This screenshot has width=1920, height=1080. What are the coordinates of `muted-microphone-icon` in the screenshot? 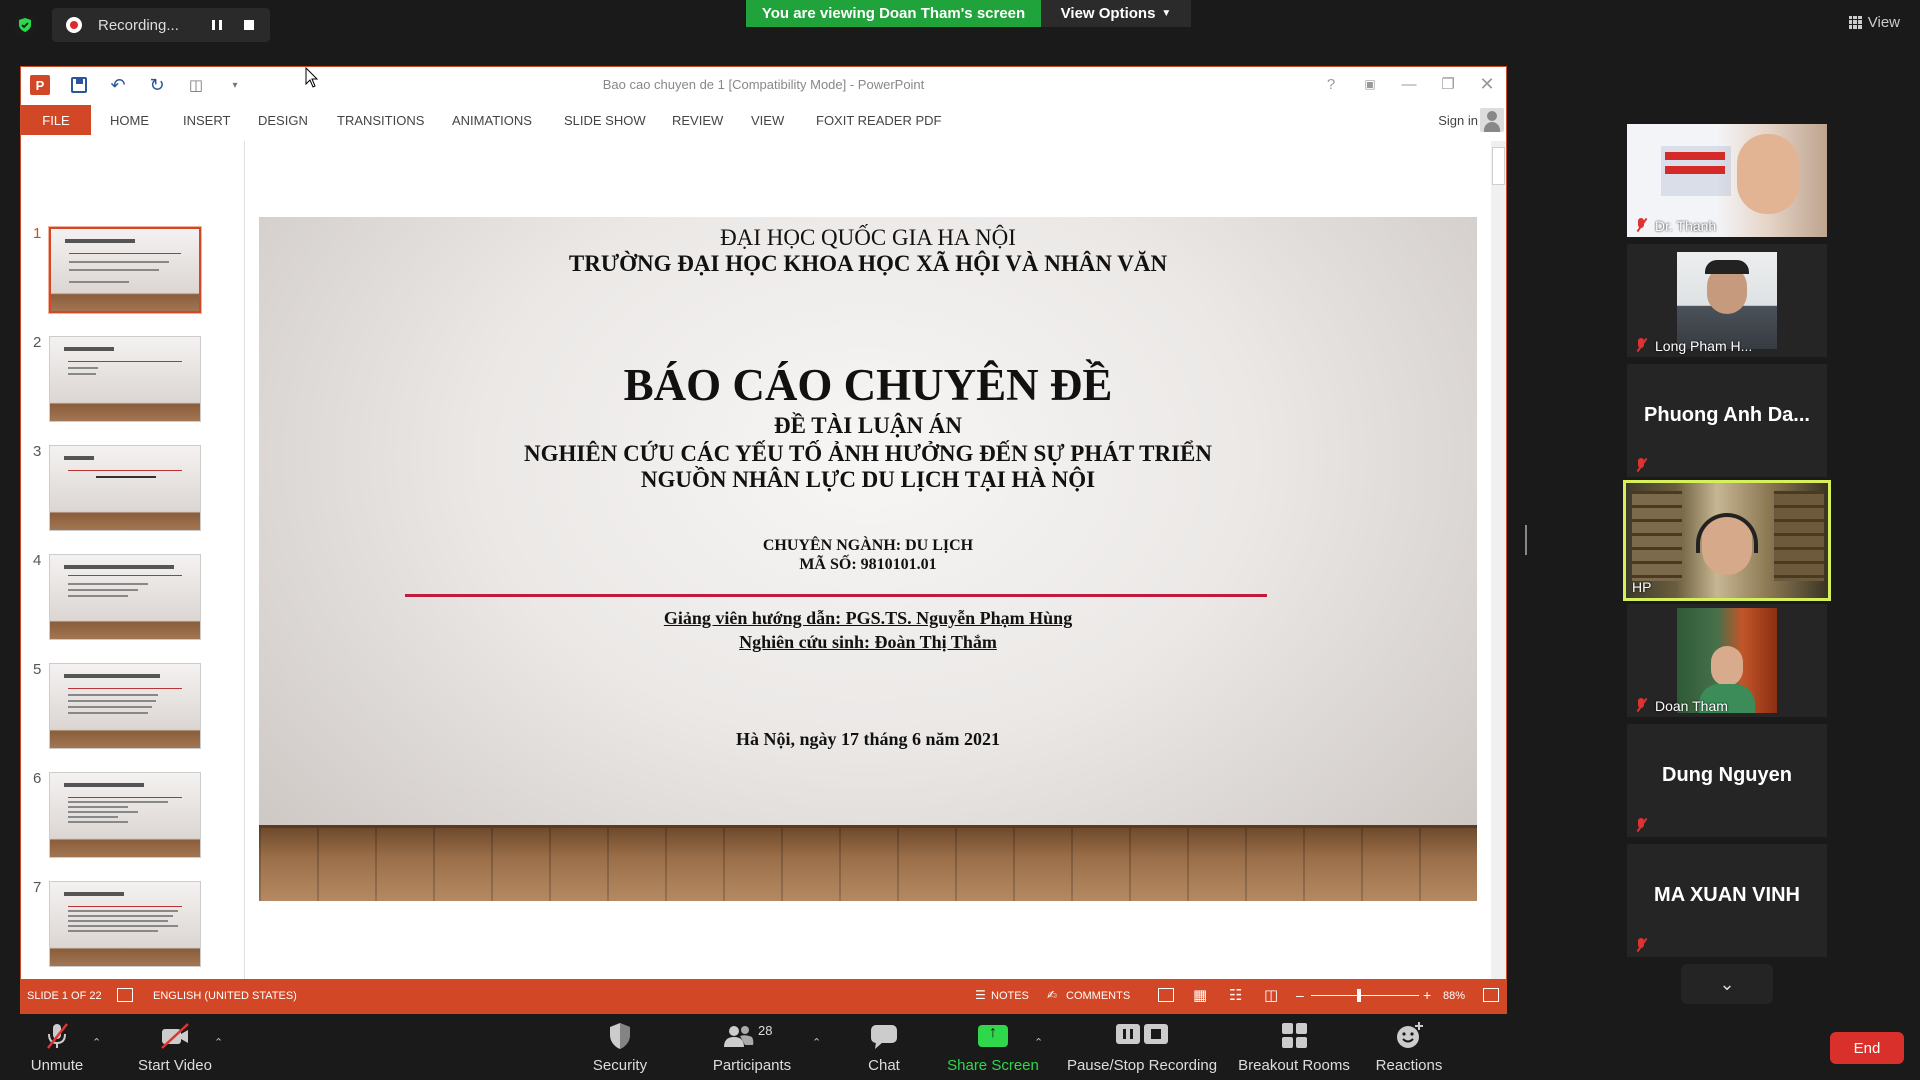 It's located at (57, 1036).